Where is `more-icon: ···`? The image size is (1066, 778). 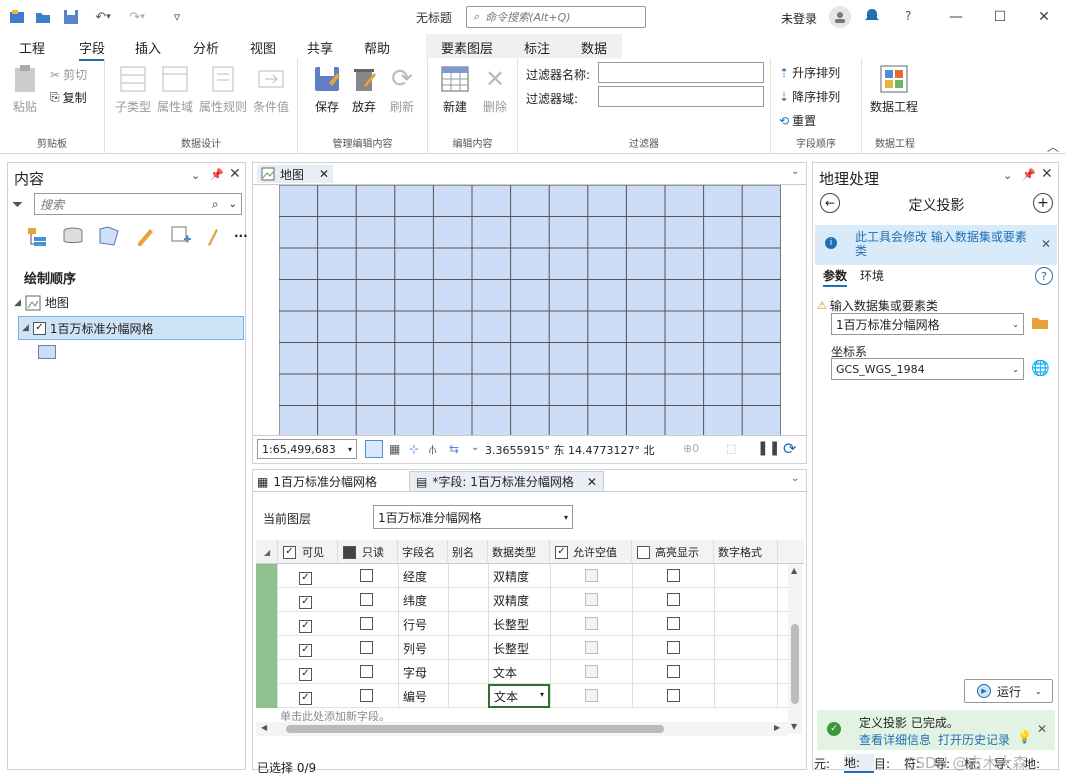 more-icon: ··· is located at coordinates (241, 236).